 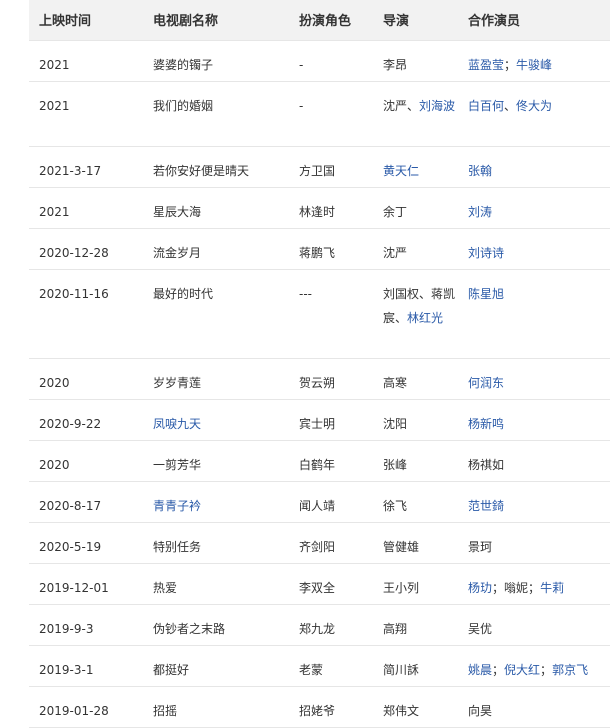 I want to click on costar-link: 牛莉, so click(x=552, y=588).